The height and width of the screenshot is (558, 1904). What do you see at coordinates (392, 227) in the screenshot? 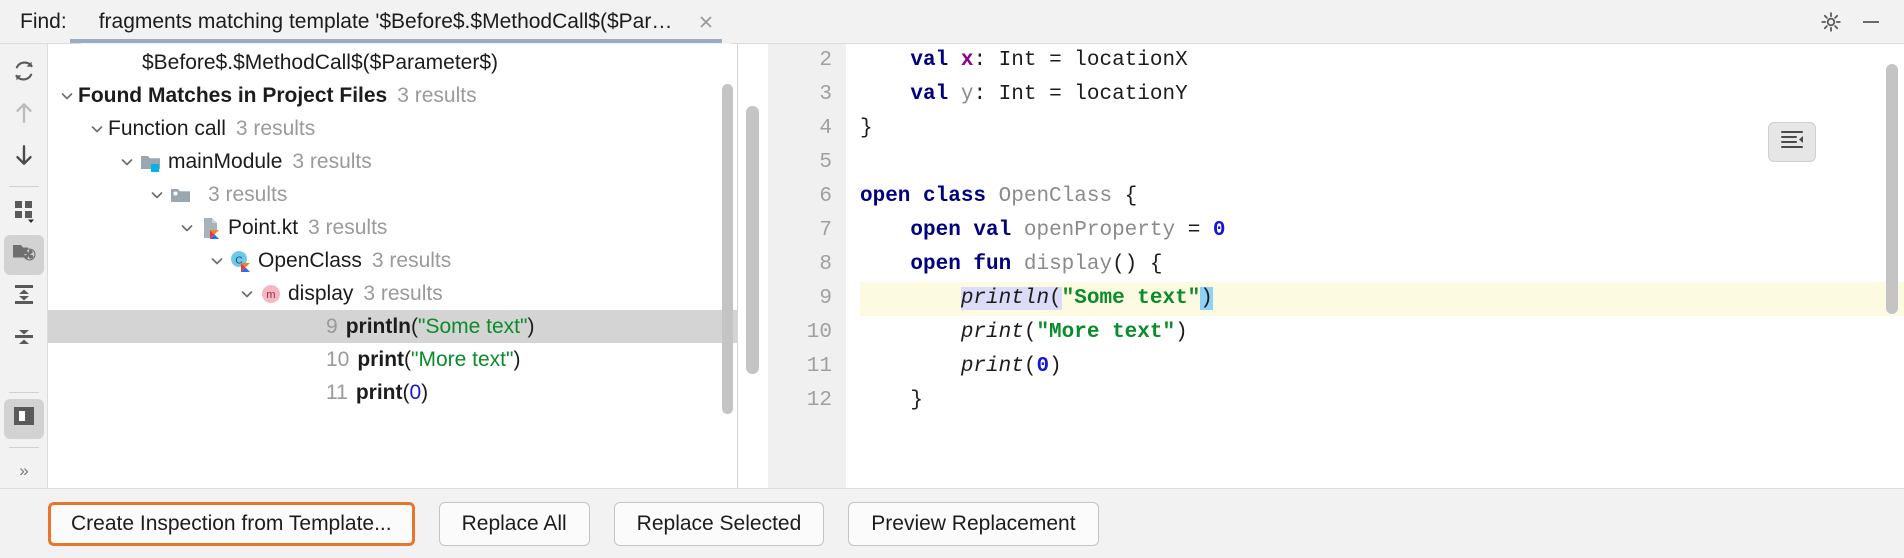
I see `tree-row-point-kt: Point.kt 3 results` at bounding box center [392, 227].